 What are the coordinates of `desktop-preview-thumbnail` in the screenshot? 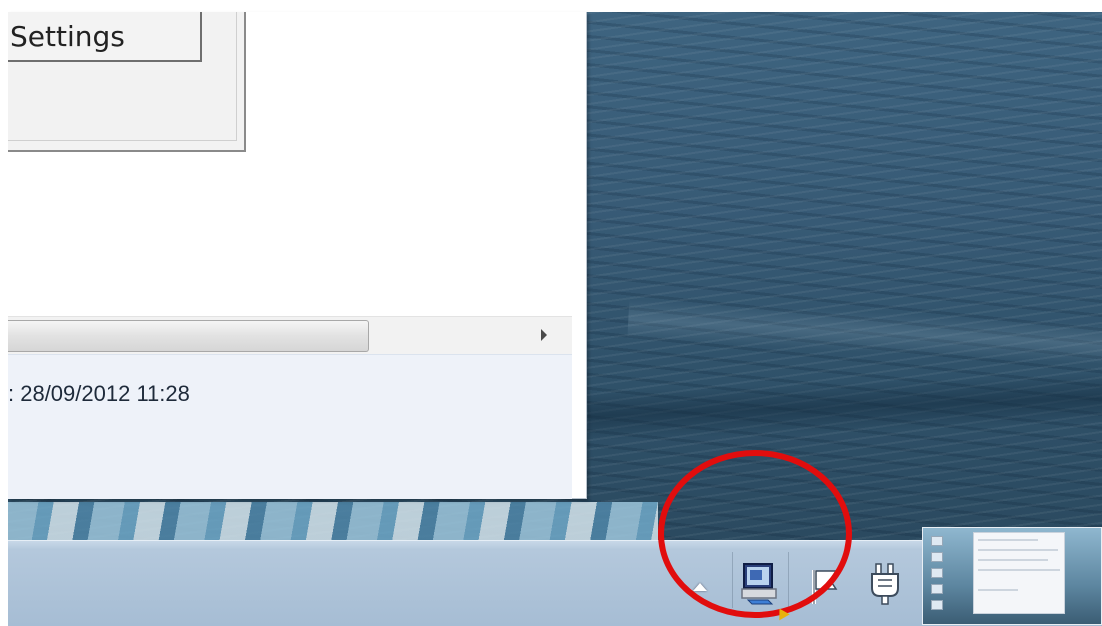 It's located at (1012, 576).